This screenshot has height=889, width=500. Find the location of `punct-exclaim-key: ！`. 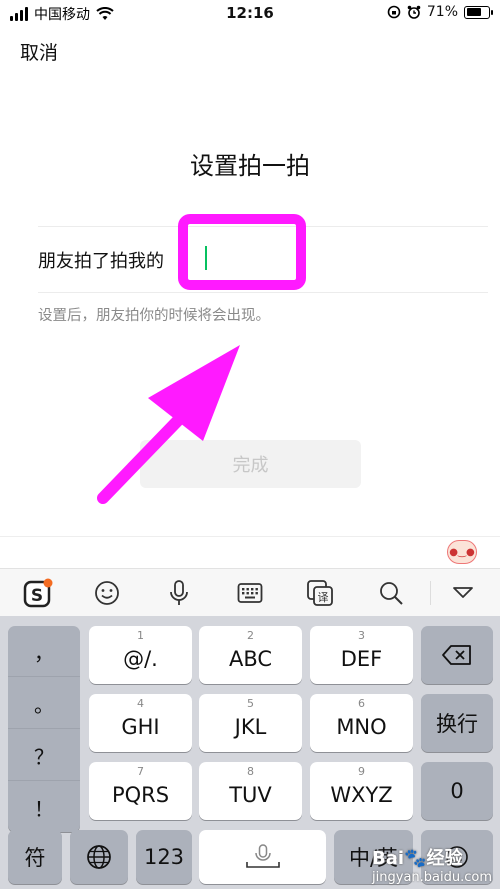

punct-exclaim-key: ！ is located at coordinates (44, 807).